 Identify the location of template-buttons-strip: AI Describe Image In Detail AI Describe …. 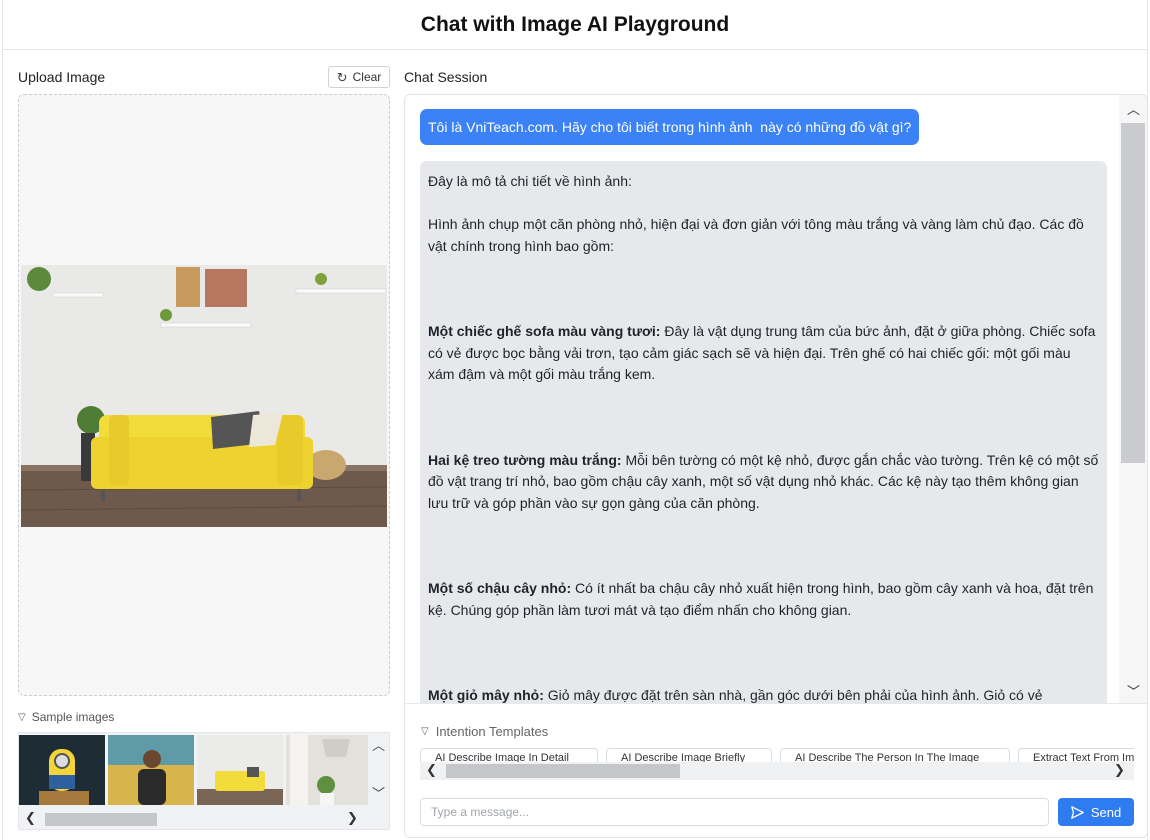
(777, 769).